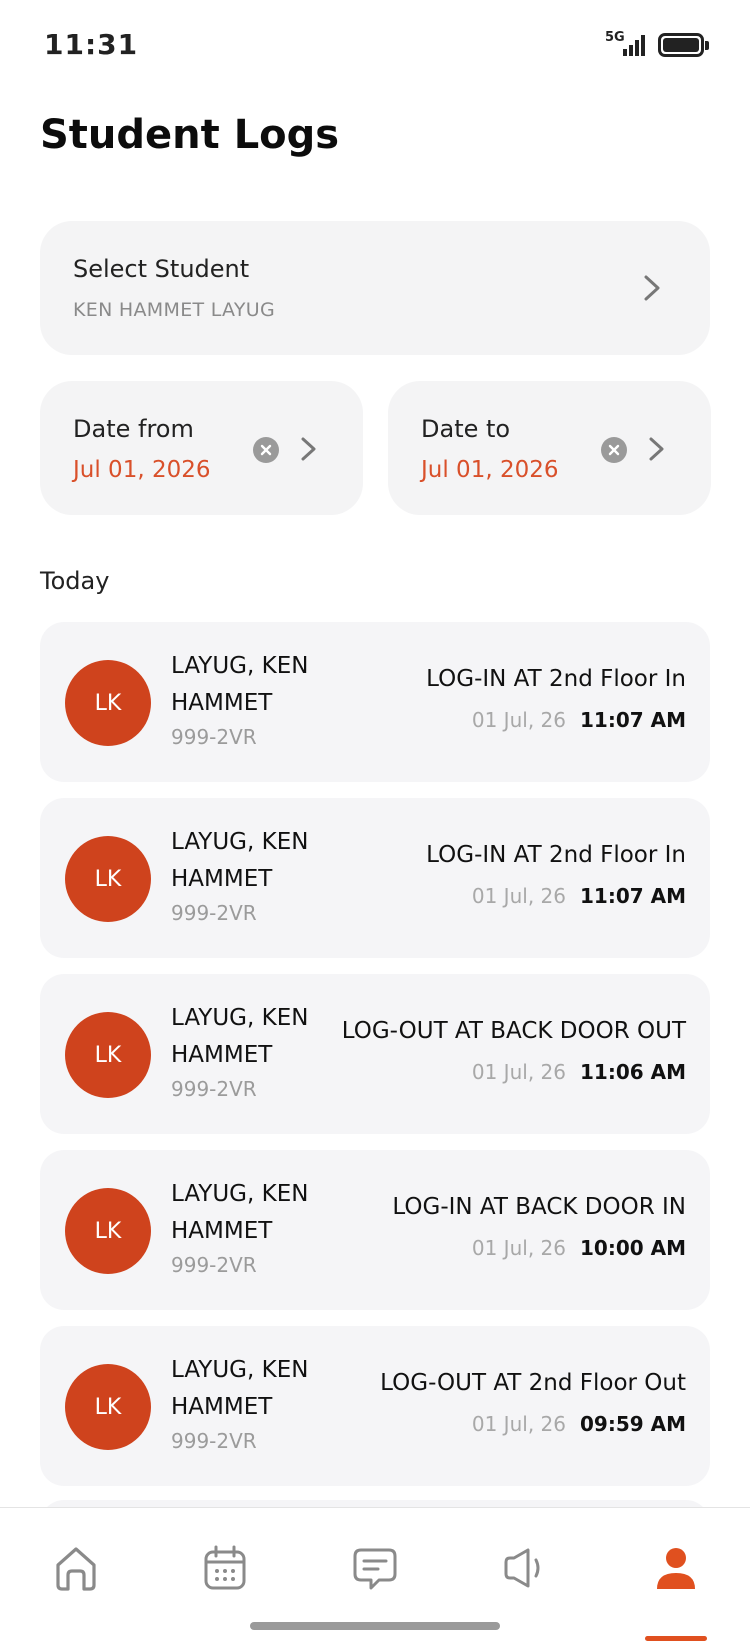 The width and height of the screenshot is (750, 1650). I want to click on log-time: 09:59 AM, so click(632, 1424).